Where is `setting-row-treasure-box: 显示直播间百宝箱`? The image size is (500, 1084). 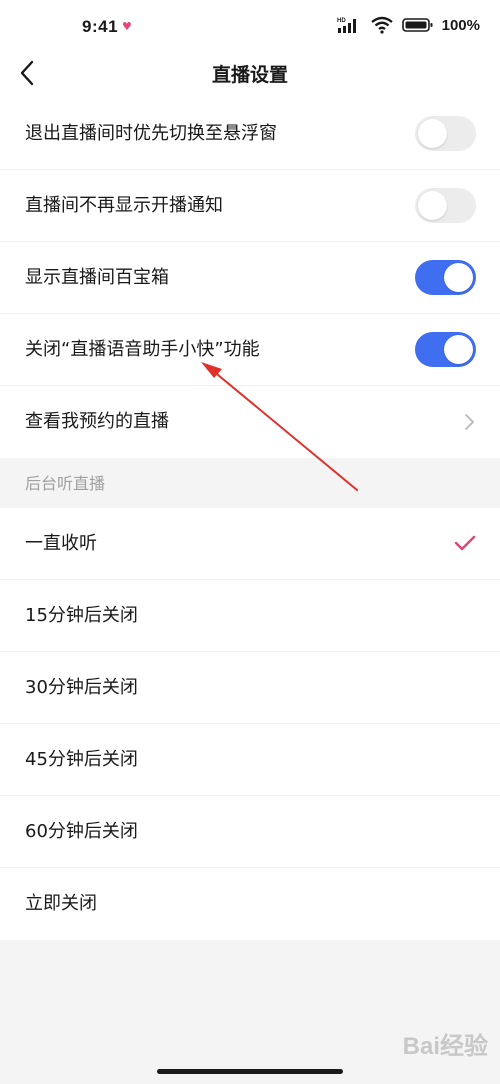
setting-row-treasure-box: 显示直播间百宝箱 is located at coordinates (250, 278).